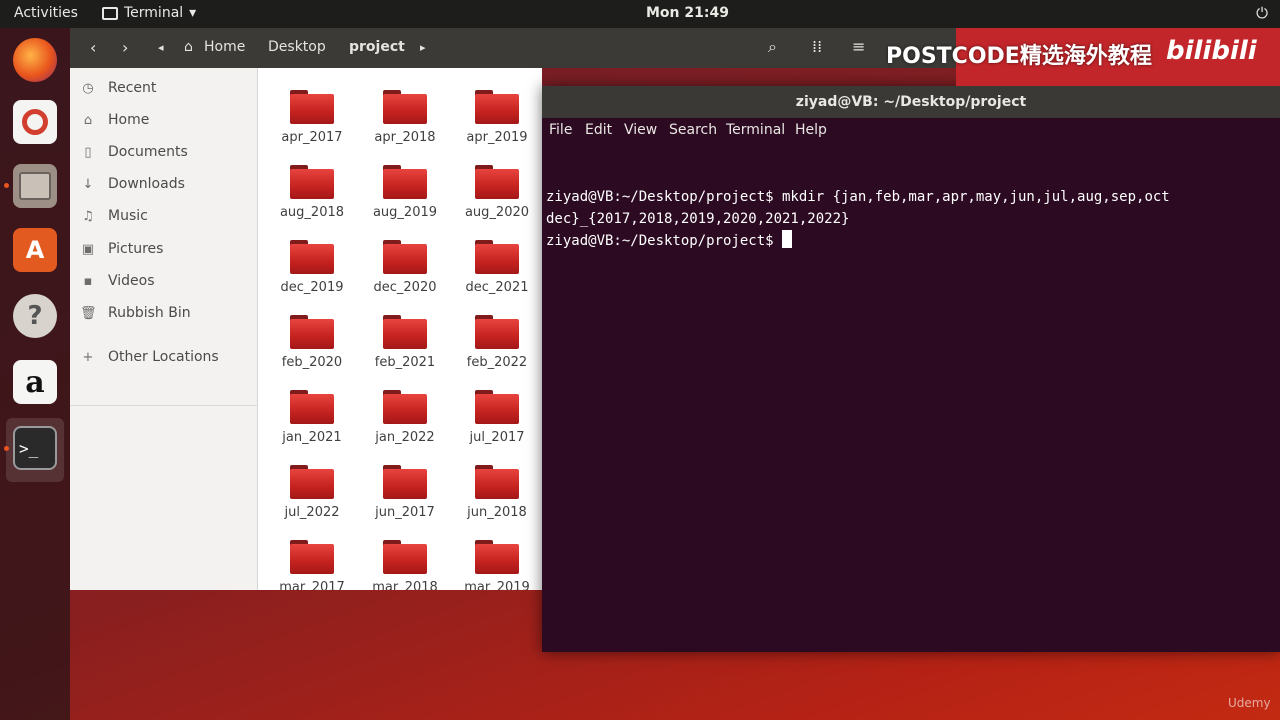  What do you see at coordinates (35, 250) in the screenshot?
I see `software-icon: A` at bounding box center [35, 250].